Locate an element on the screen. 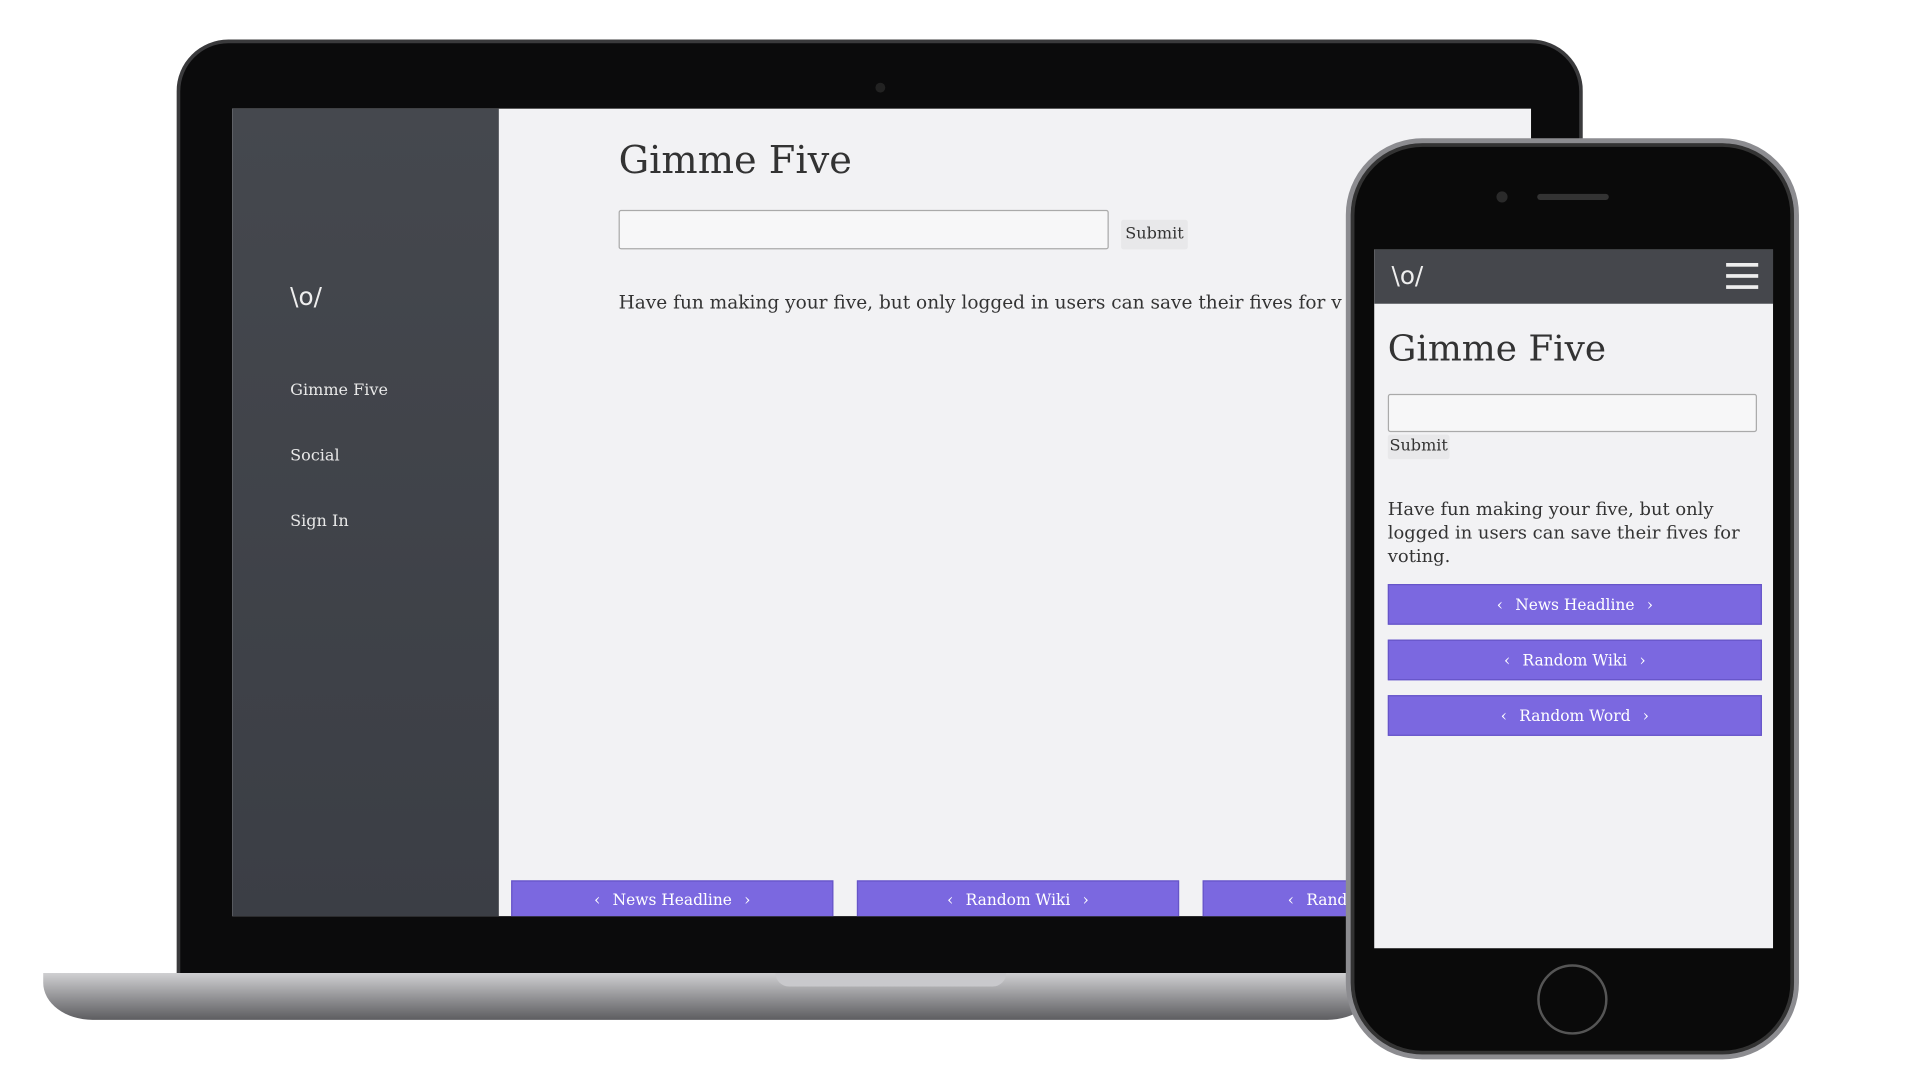 This screenshot has width=1920, height=1080. sidebar-item-gimme-five: Gimme Five is located at coordinates (339, 391).